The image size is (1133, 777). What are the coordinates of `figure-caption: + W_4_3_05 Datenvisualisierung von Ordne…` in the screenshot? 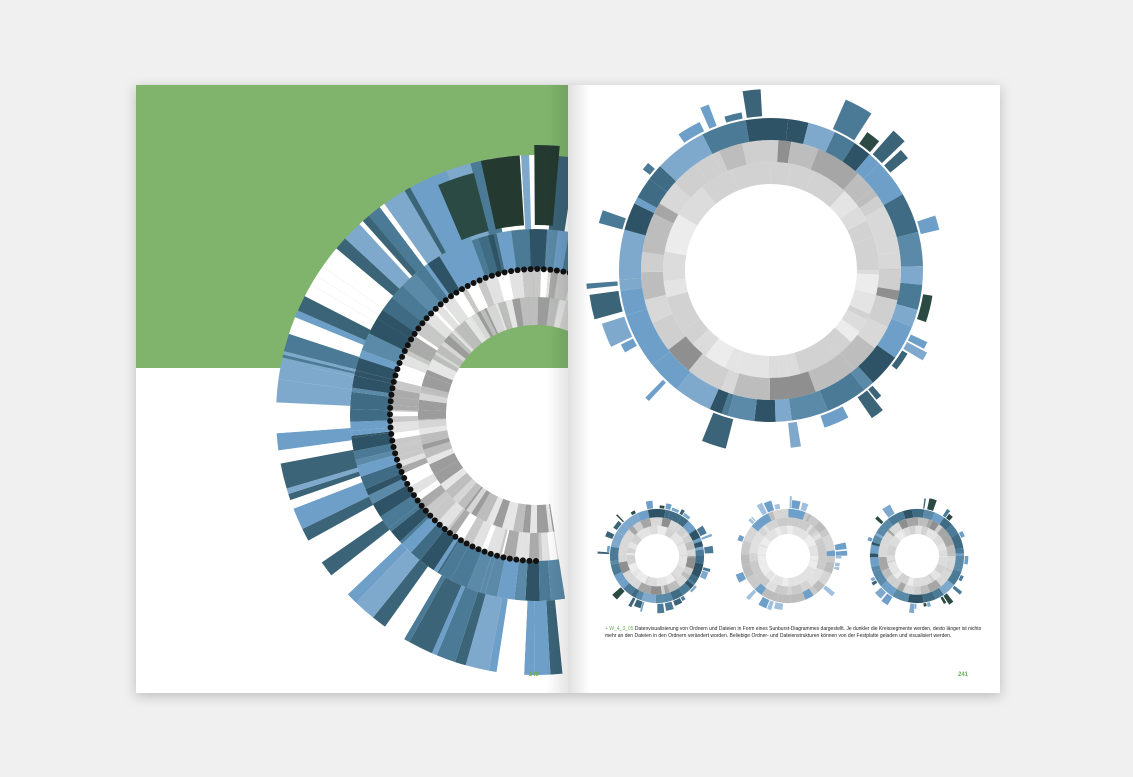 It's located at (795, 633).